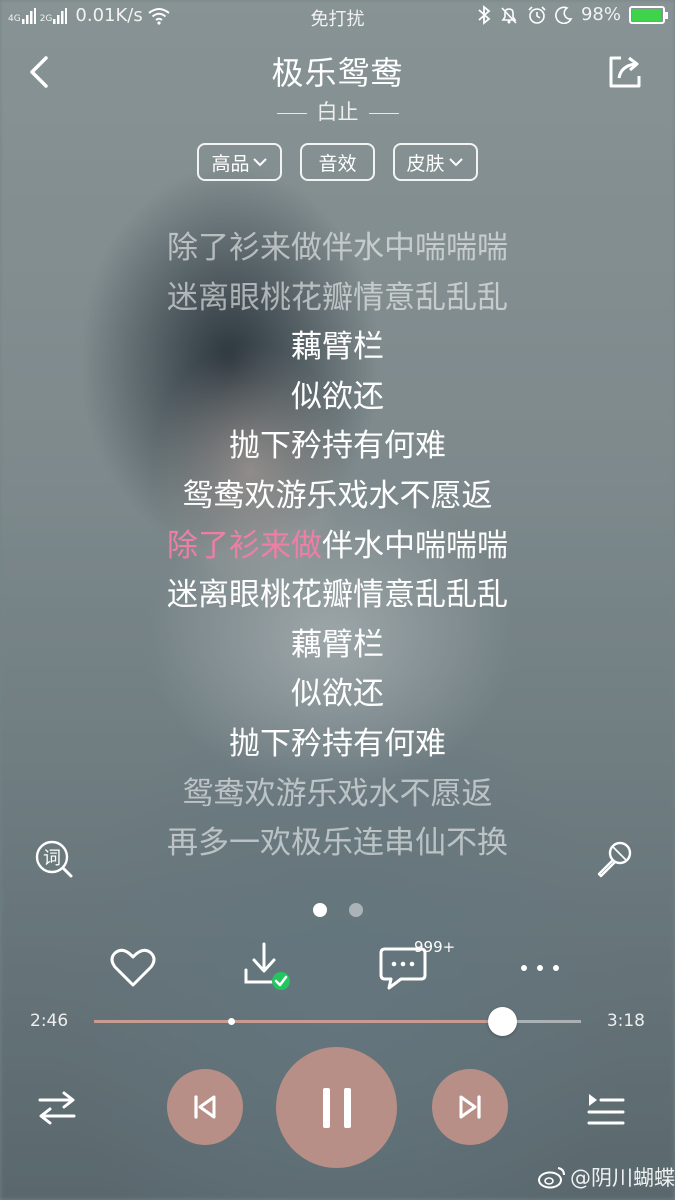 The width and height of the screenshot is (675, 1200). What do you see at coordinates (502, 1021) in the screenshot?
I see `seek-bar-thumb` at bounding box center [502, 1021].